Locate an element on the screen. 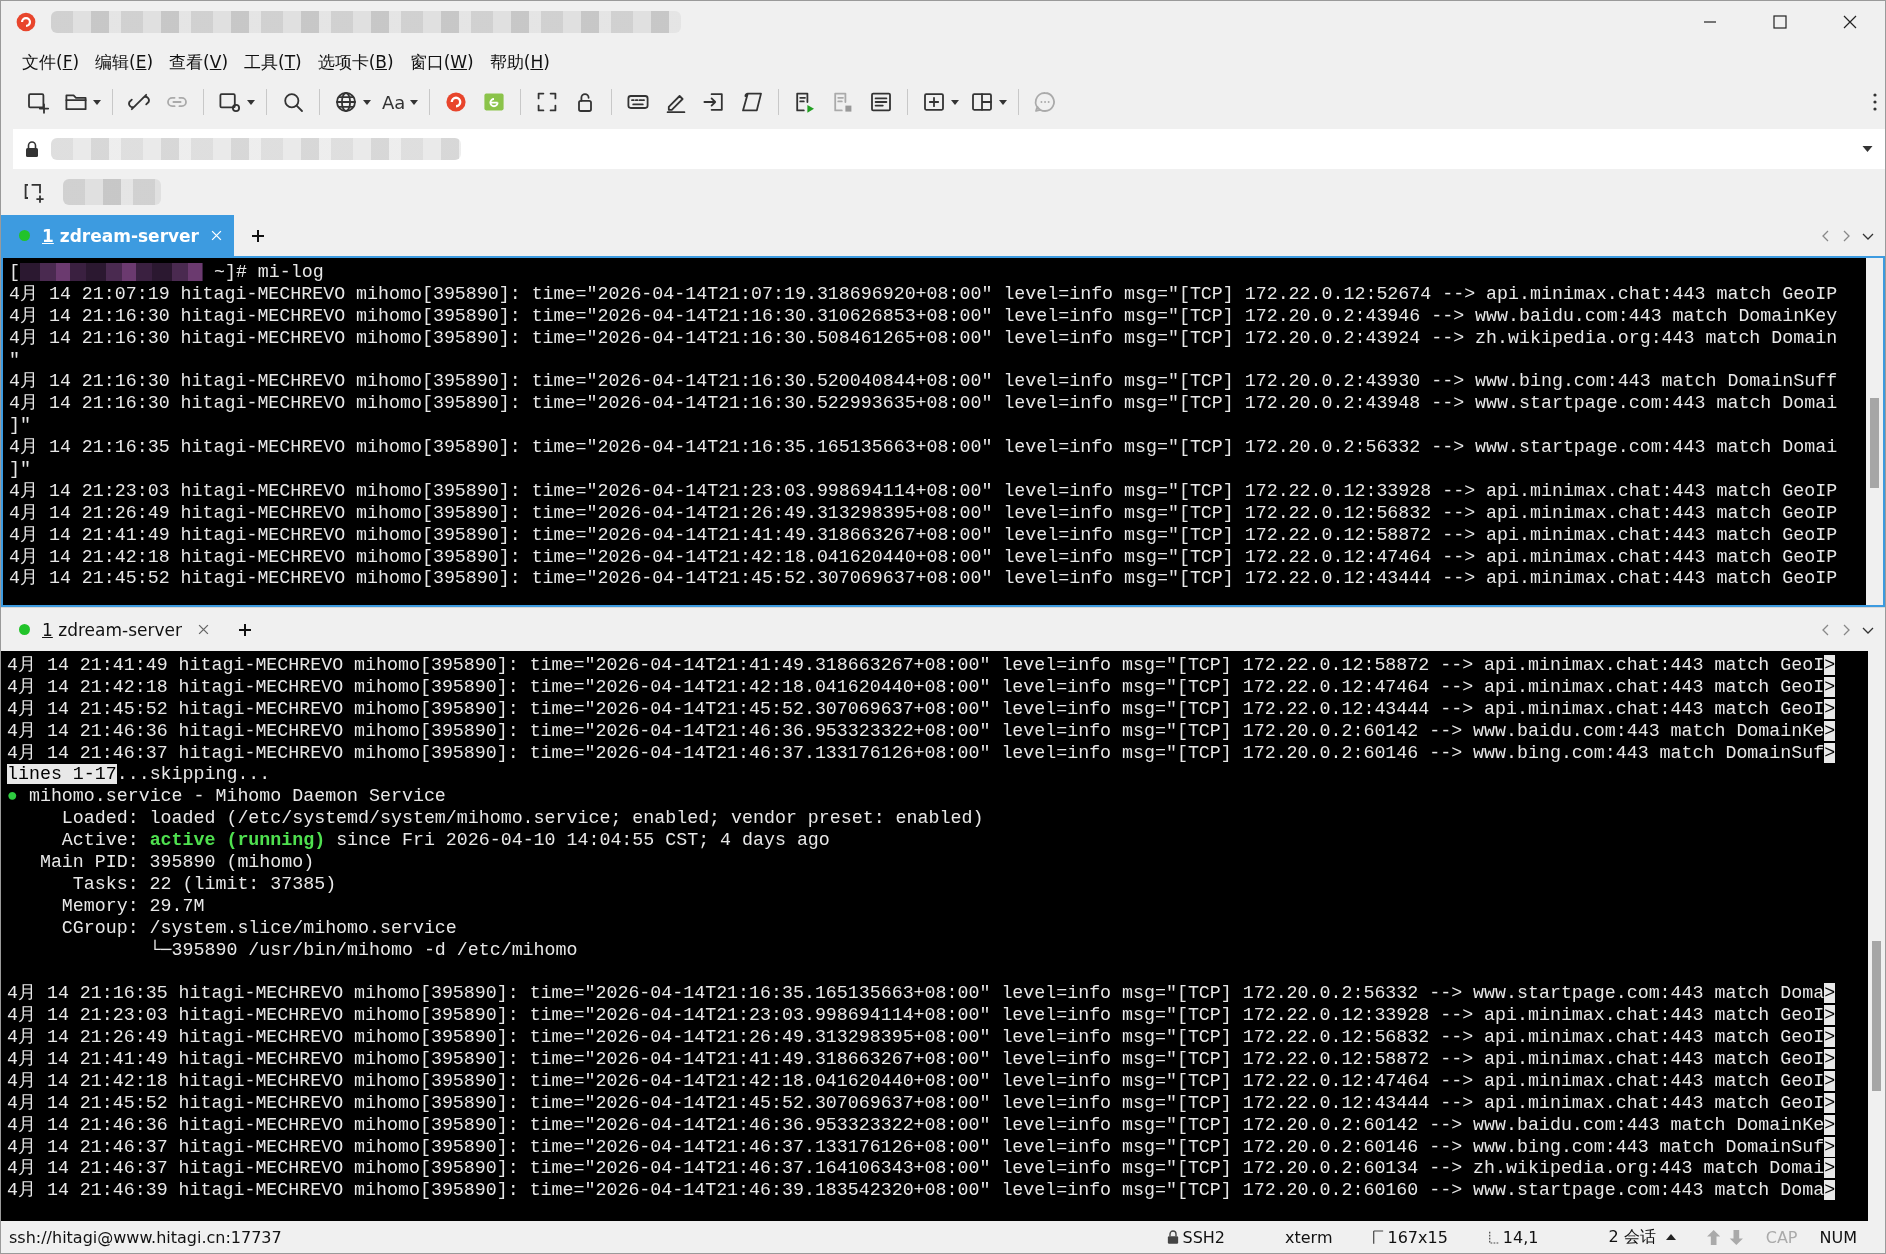 The height and width of the screenshot is (1254, 1886). terminal-line: 4月 14 21:46:37 hitagi-MECHREVO mihomo[395890]: time="2026-04-14T21:46:37.164106343+08:00" level=info msg="[TCP] 172.20.0.2:60134 --> zh.wikipedia.org:443 match Domai> is located at coordinates (922, 1169).